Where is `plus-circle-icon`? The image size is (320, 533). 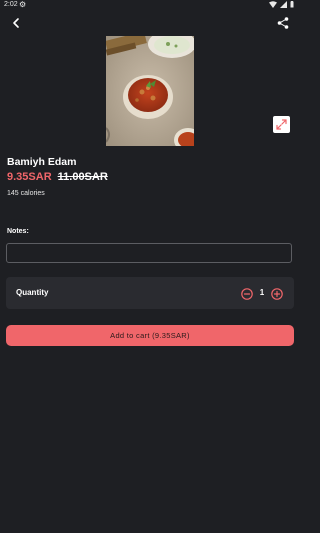 plus-circle-icon is located at coordinates (277, 294).